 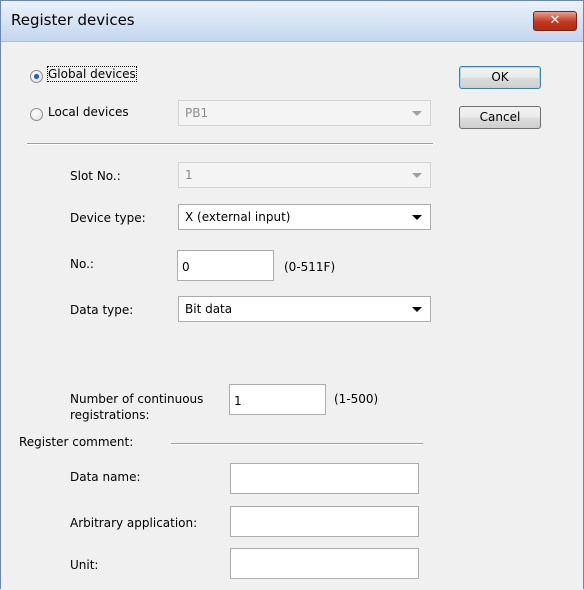 I want to click on cancel-button: Cancel, so click(x=500, y=117).